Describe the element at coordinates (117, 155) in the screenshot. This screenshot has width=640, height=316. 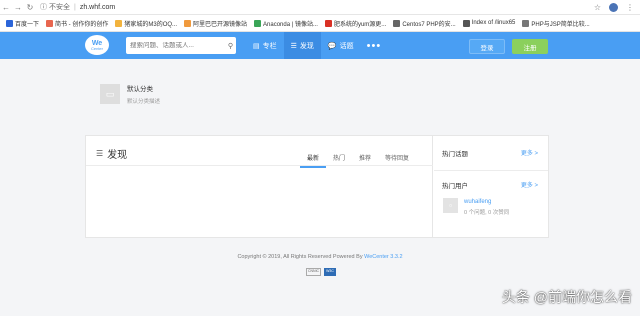
I see `discover-title: 发现` at that location.